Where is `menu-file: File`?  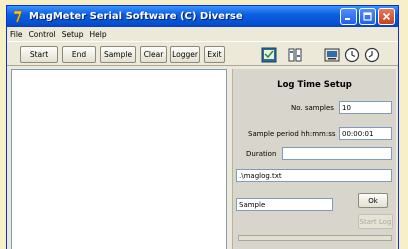
menu-file: File is located at coordinates (16, 34).